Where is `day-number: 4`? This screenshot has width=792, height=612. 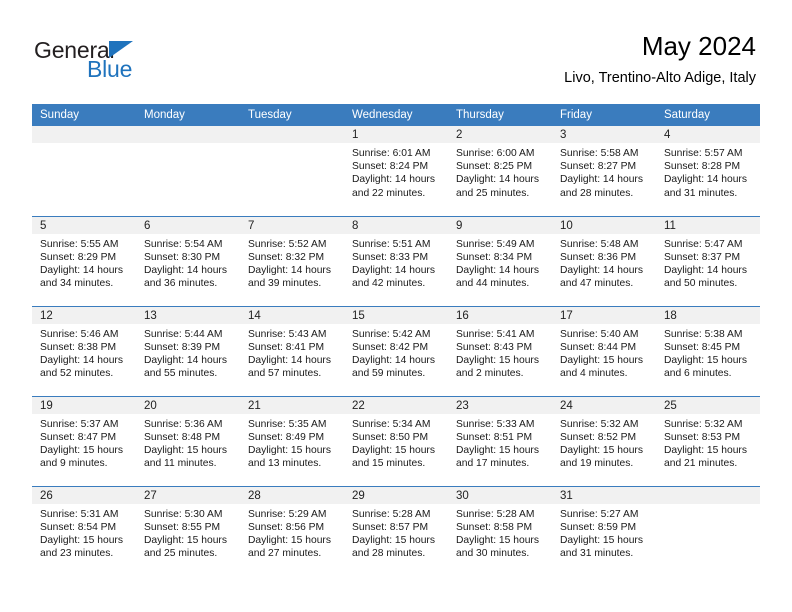 day-number: 4 is located at coordinates (708, 134).